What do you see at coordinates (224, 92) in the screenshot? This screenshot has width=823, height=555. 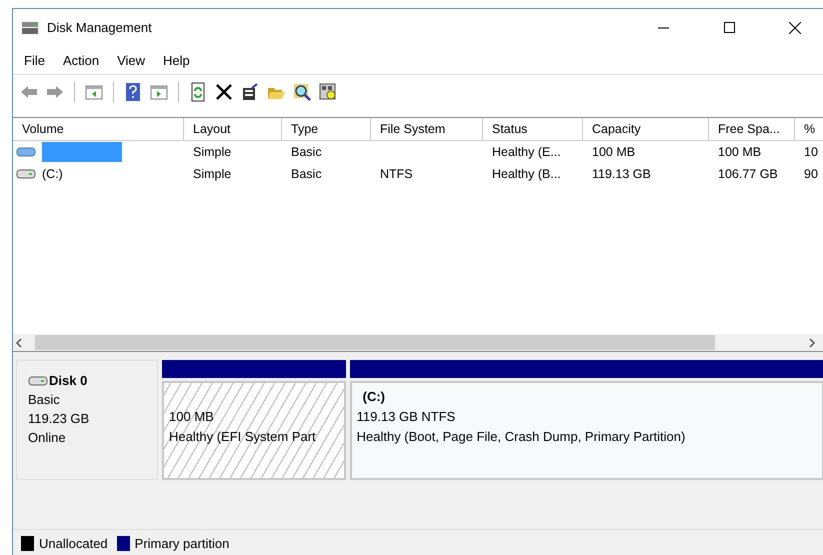 I see `delete-icon` at bounding box center [224, 92].